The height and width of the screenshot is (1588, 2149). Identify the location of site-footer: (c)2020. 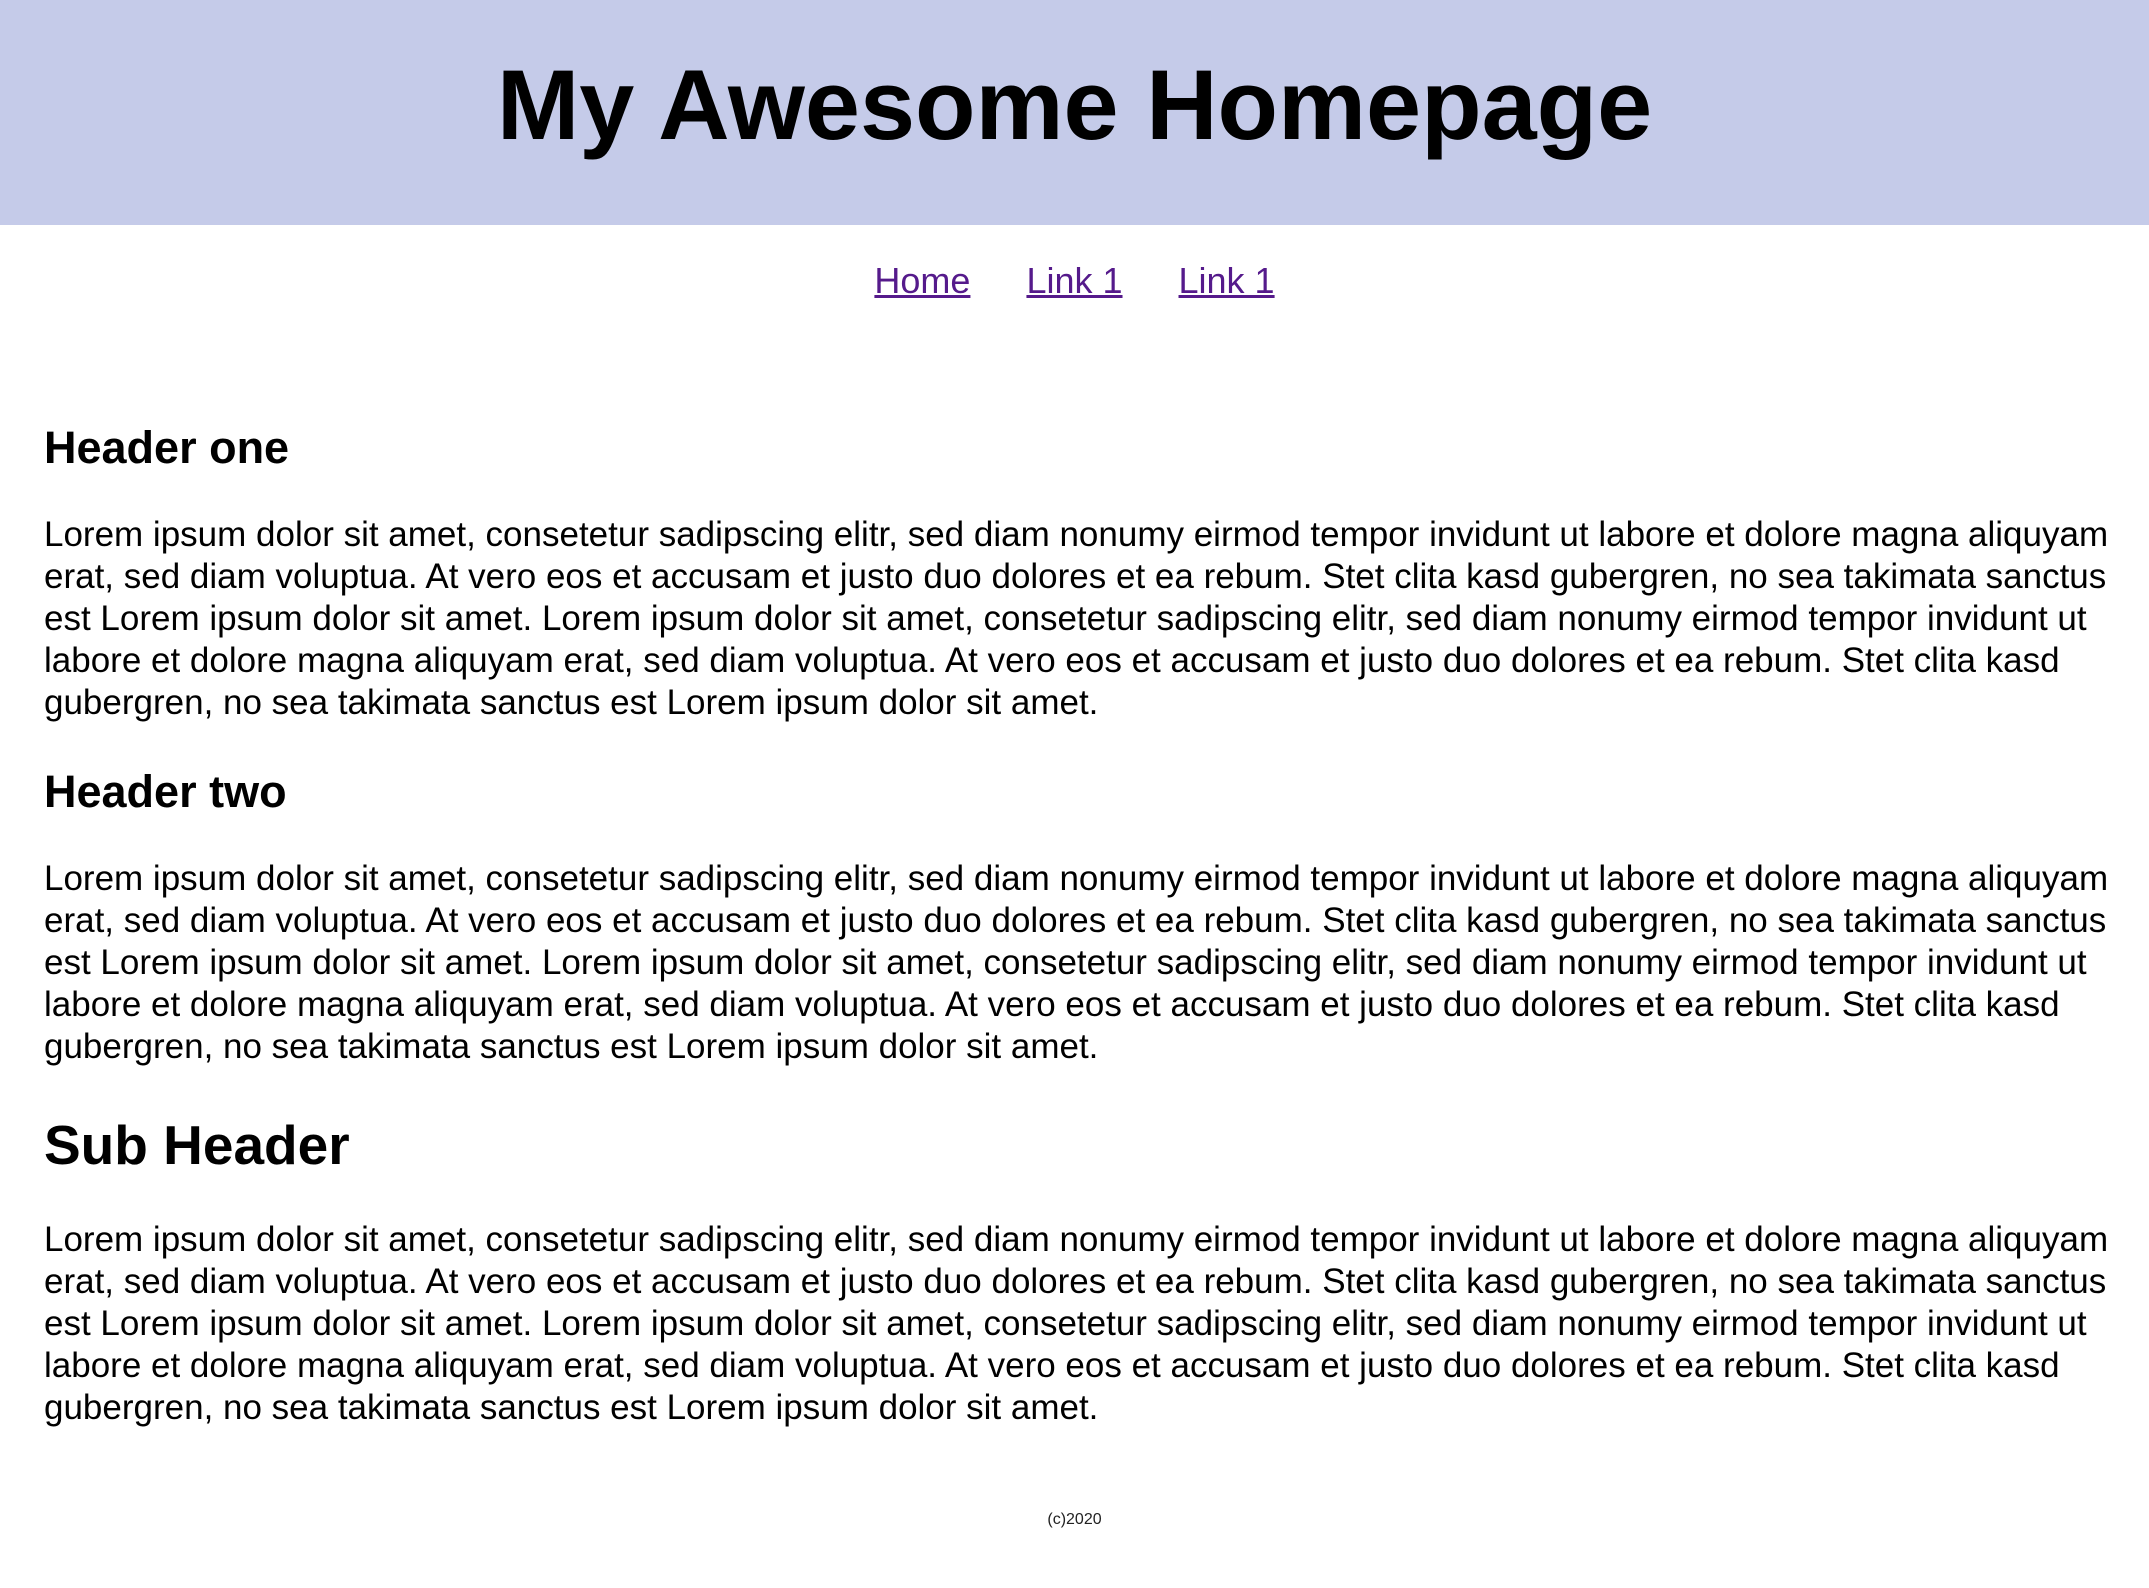
(1074, 1520).